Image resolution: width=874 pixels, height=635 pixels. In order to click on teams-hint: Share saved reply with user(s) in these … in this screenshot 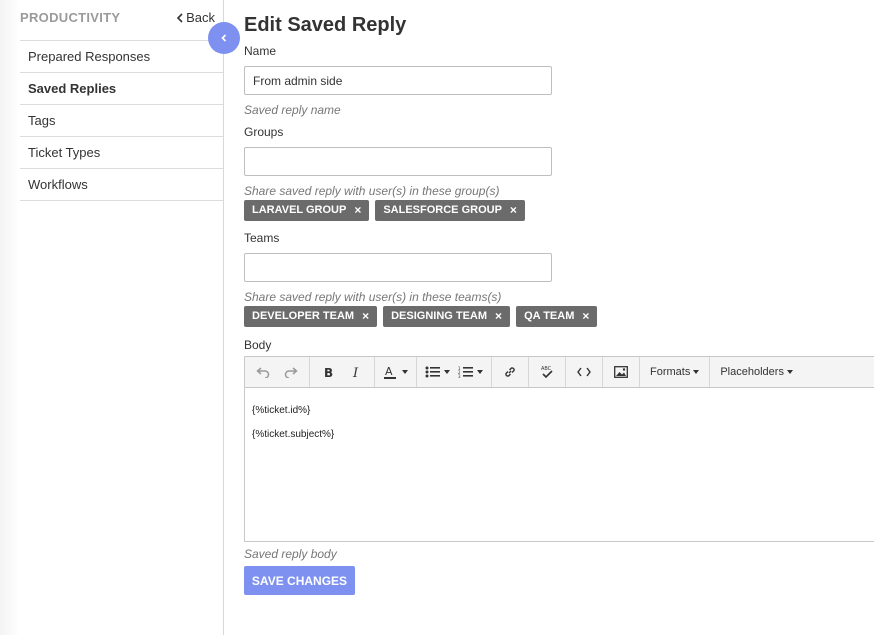, I will do `click(373, 297)`.